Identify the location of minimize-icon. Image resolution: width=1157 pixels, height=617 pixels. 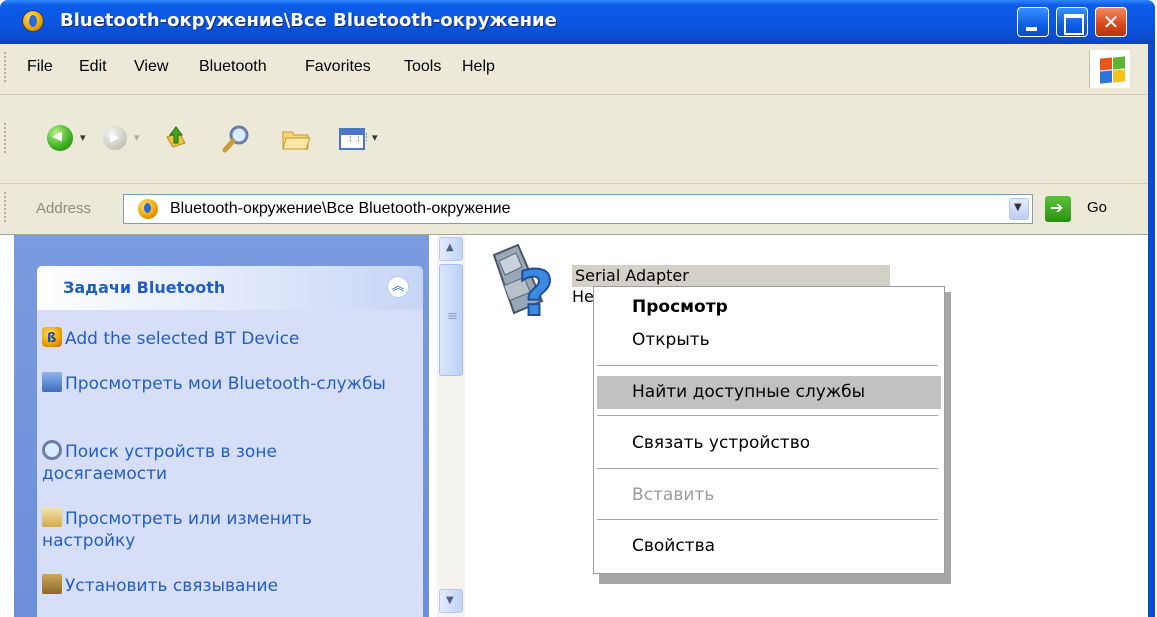
(1033, 22).